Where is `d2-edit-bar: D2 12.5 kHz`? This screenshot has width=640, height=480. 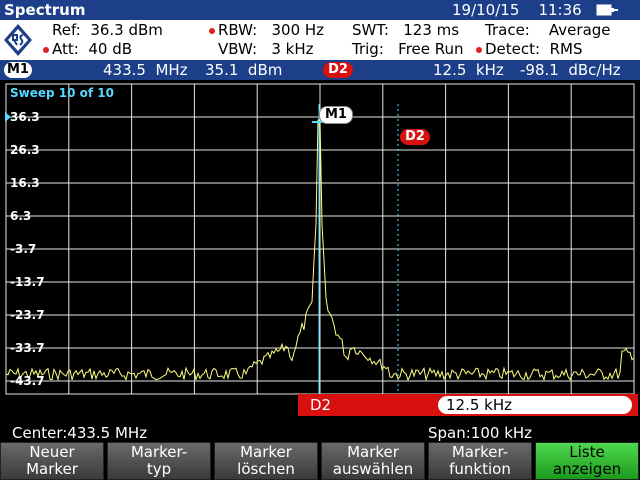 d2-edit-bar: D2 12.5 kHz is located at coordinates (468, 405).